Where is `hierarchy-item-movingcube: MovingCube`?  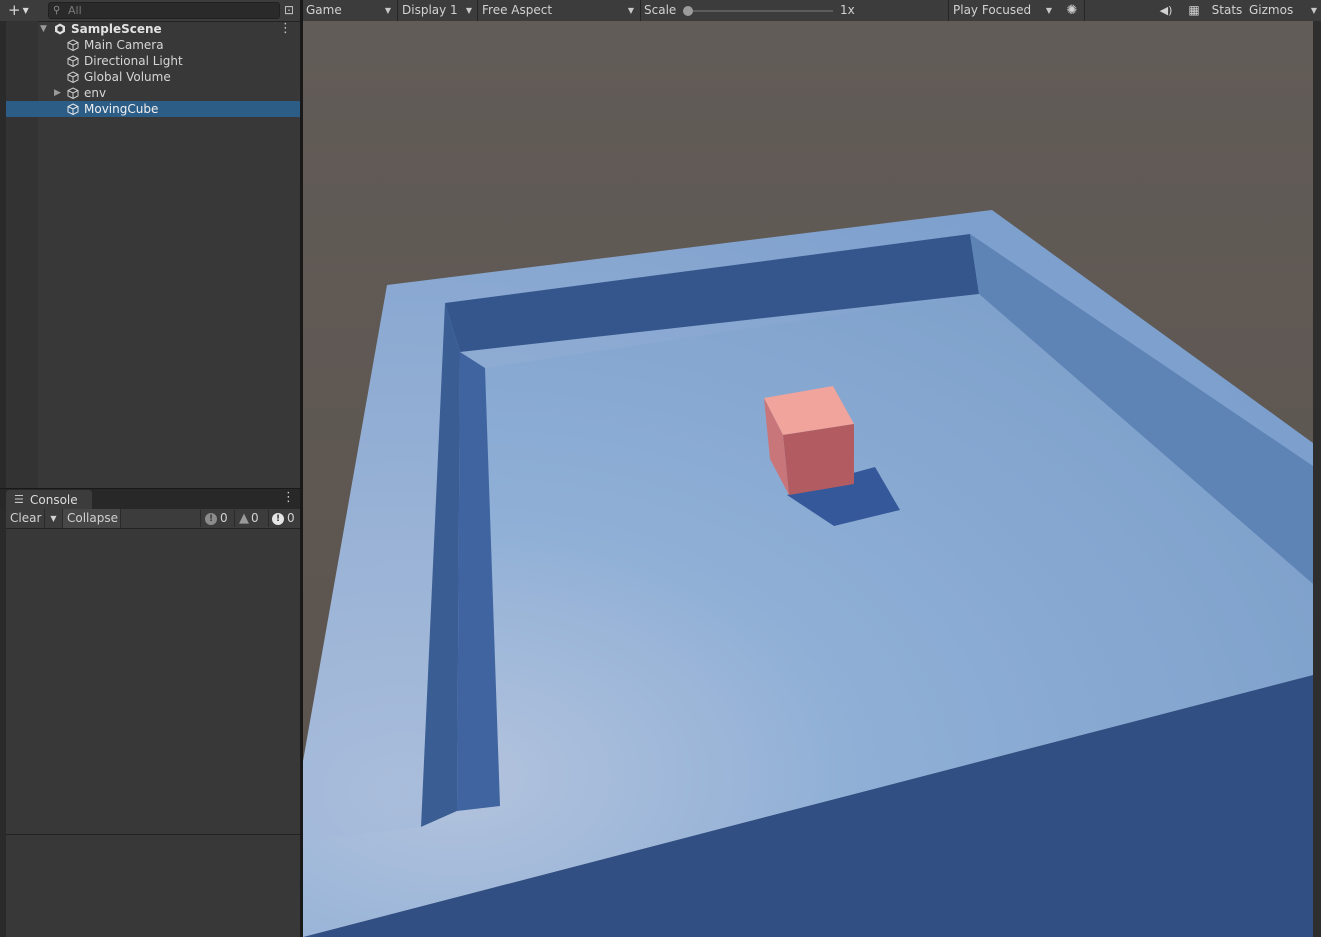
hierarchy-item-movingcube: MovingCube is located at coordinates (153, 109).